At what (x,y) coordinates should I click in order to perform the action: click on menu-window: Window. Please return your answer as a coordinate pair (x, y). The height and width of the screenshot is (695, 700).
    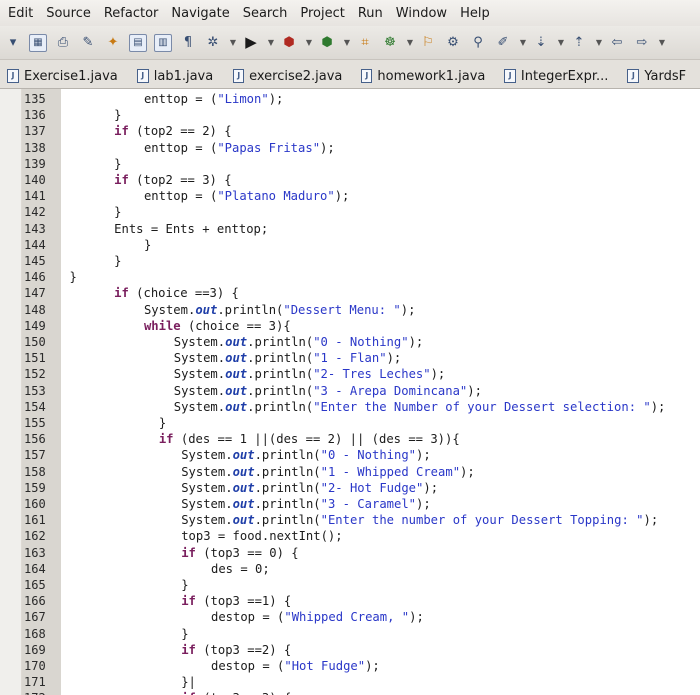
    Looking at the image, I should click on (421, 13).